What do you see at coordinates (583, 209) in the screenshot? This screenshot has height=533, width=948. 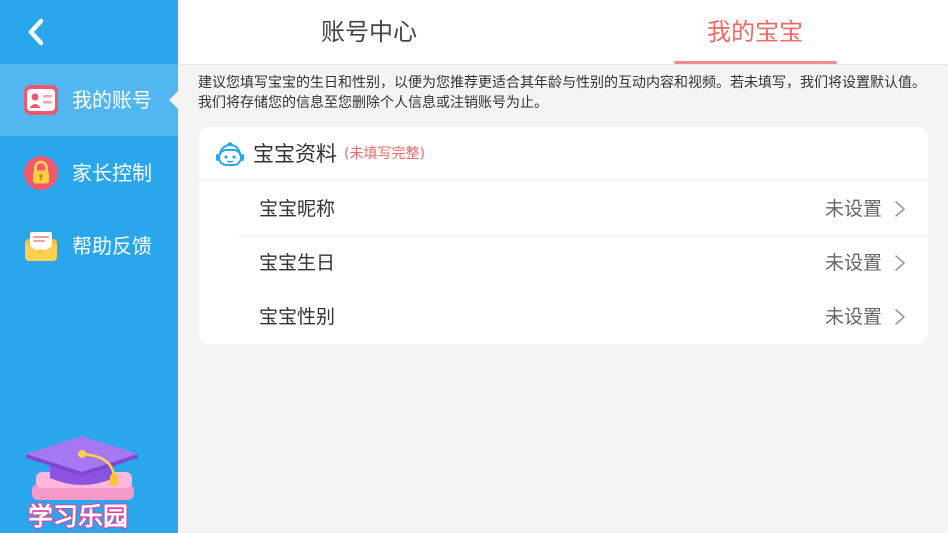 I see `row-baby-nickname: 宝宝昵称 未设置` at bounding box center [583, 209].